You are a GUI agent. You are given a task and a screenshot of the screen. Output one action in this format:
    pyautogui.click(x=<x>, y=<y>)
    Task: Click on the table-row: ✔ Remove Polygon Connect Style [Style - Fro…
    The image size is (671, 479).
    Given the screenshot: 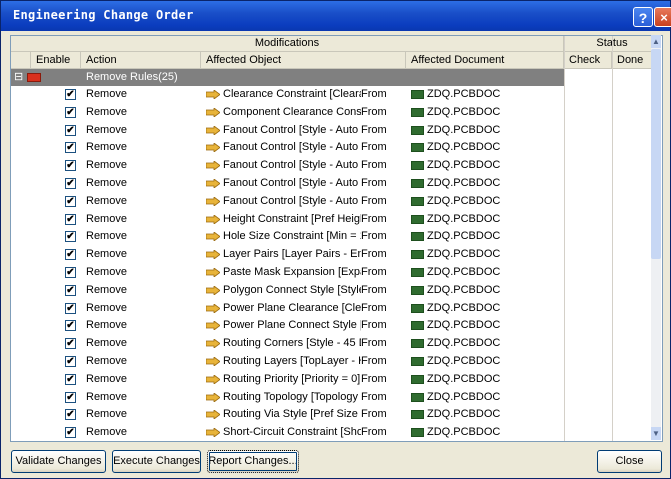 What is the action you would take?
    pyautogui.click(x=287, y=291)
    